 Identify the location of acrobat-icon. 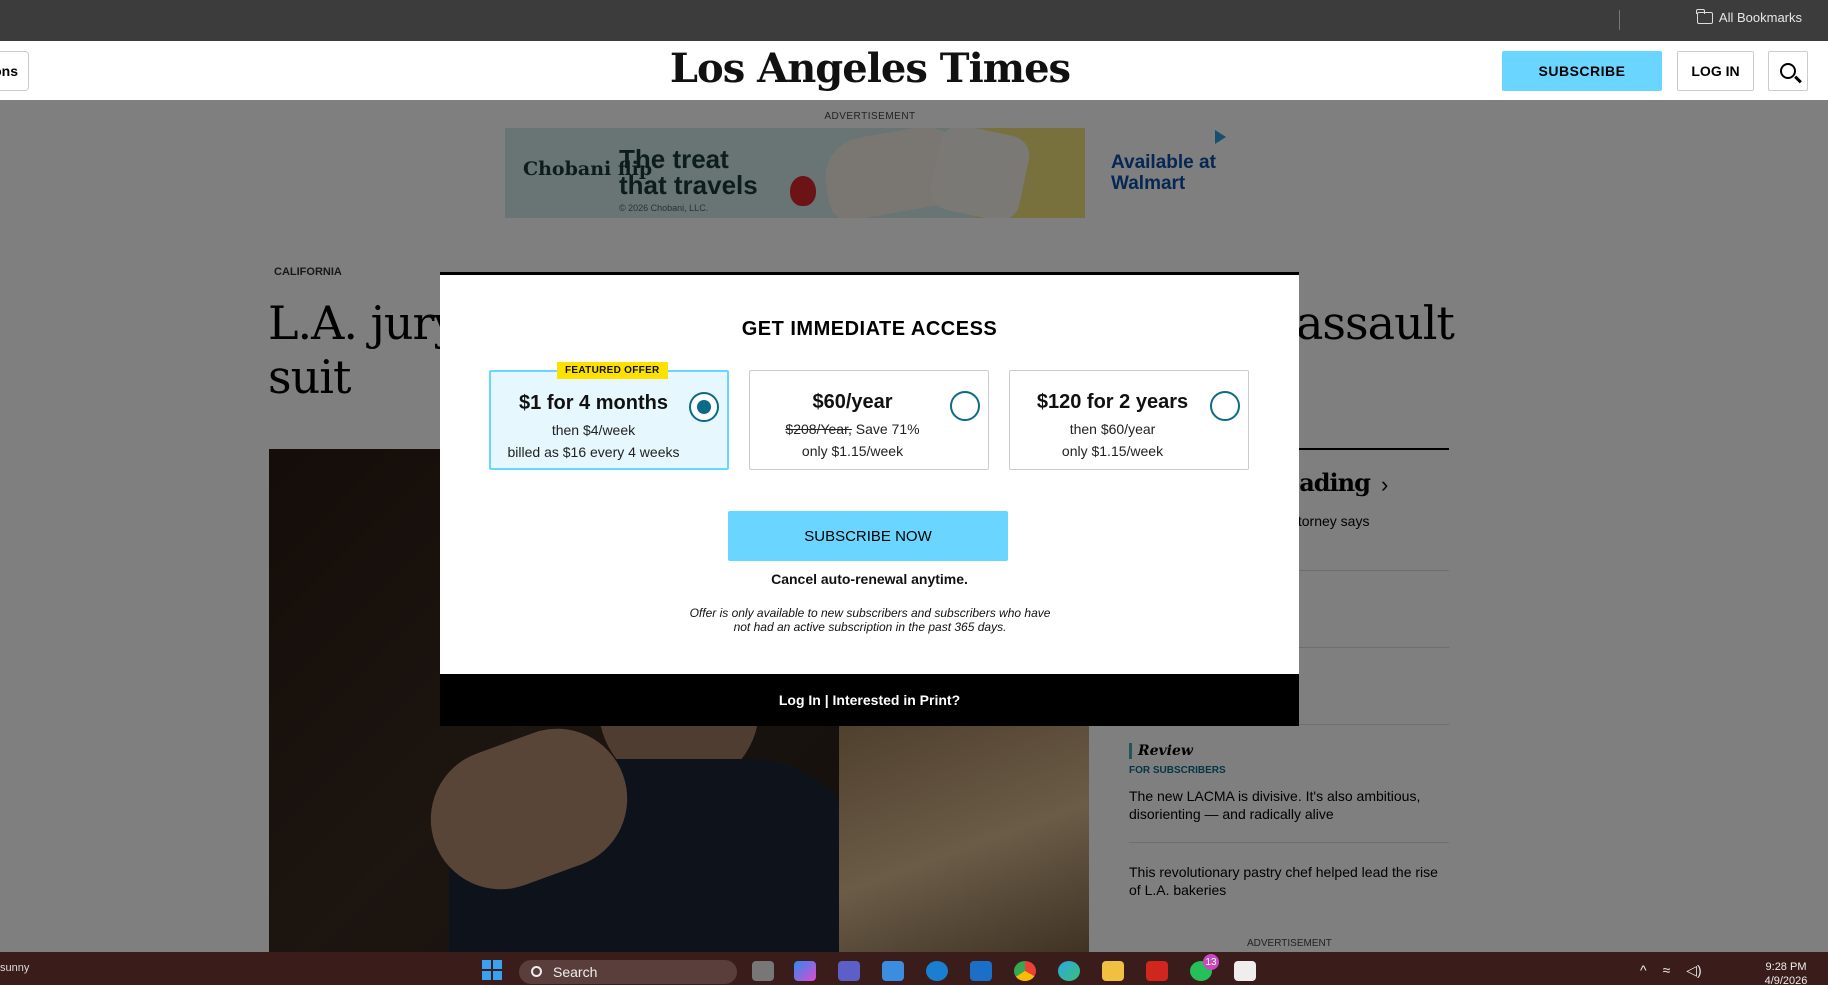
(1157, 971).